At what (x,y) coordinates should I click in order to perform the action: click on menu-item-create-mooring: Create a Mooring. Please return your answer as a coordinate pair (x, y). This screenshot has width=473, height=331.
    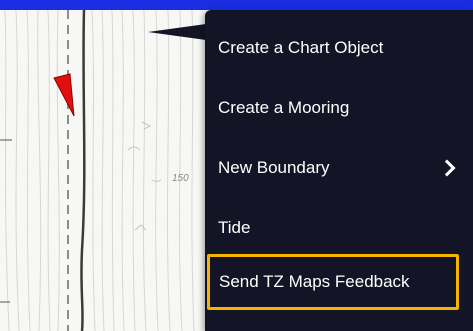
    Looking at the image, I should click on (339, 108).